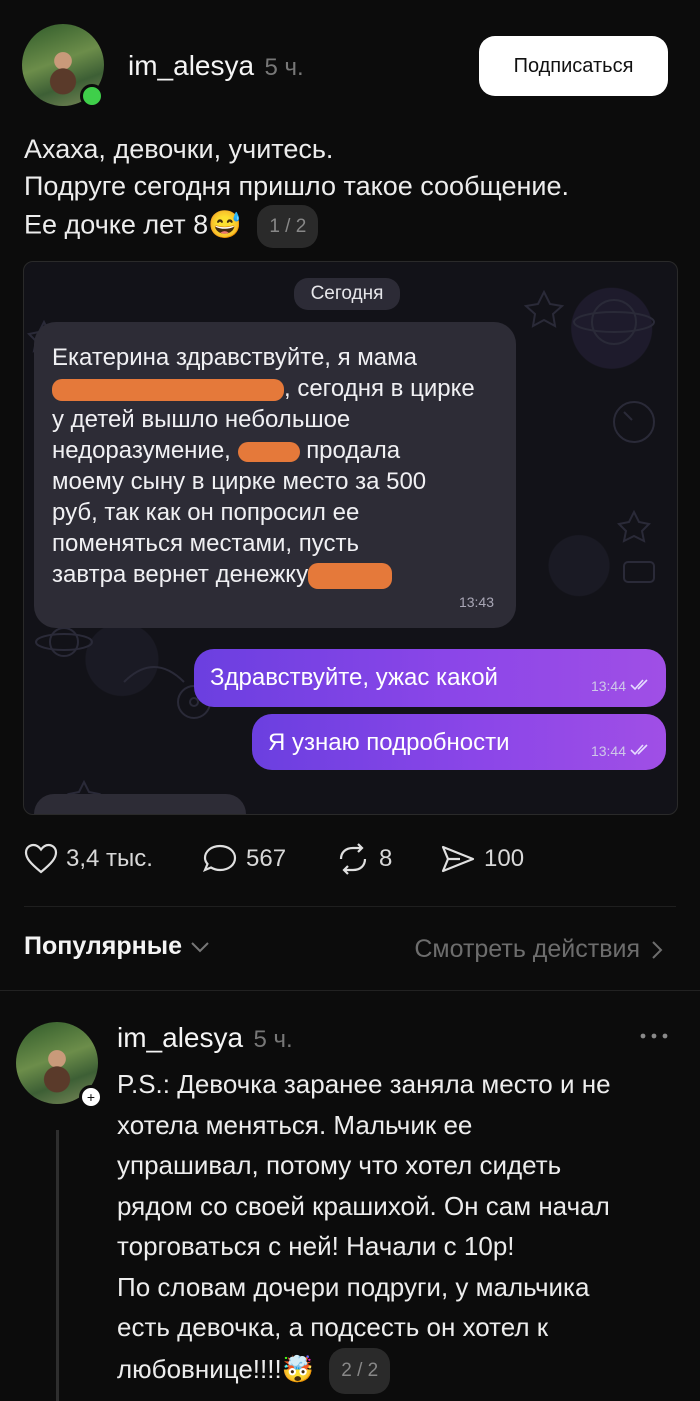 The width and height of the screenshot is (700, 1401). I want to click on post-time: 5 ч., so click(284, 67).